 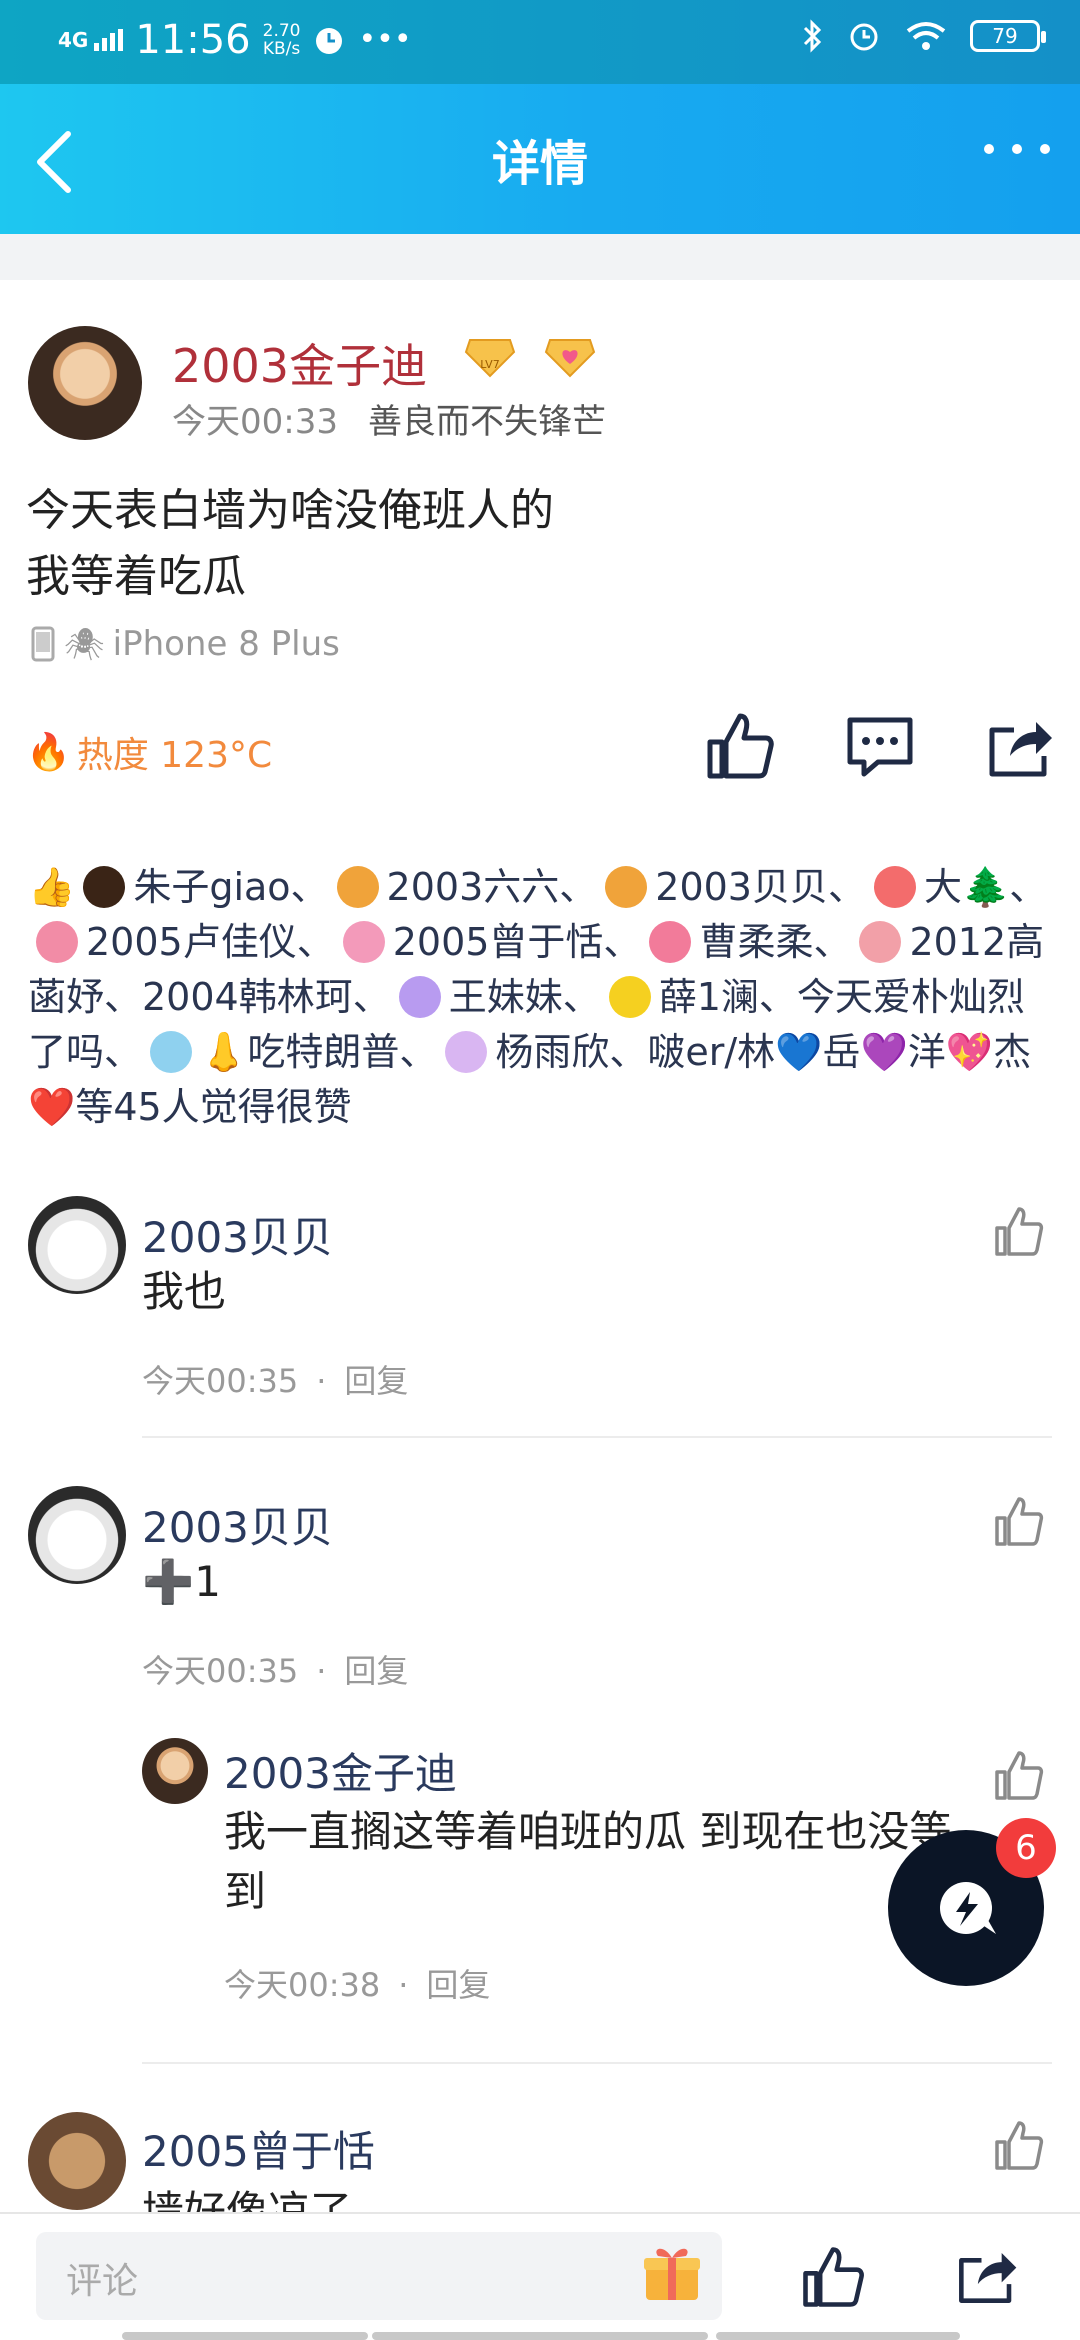 I want to click on notification-badge: 6, so click(x=1026, y=1848).